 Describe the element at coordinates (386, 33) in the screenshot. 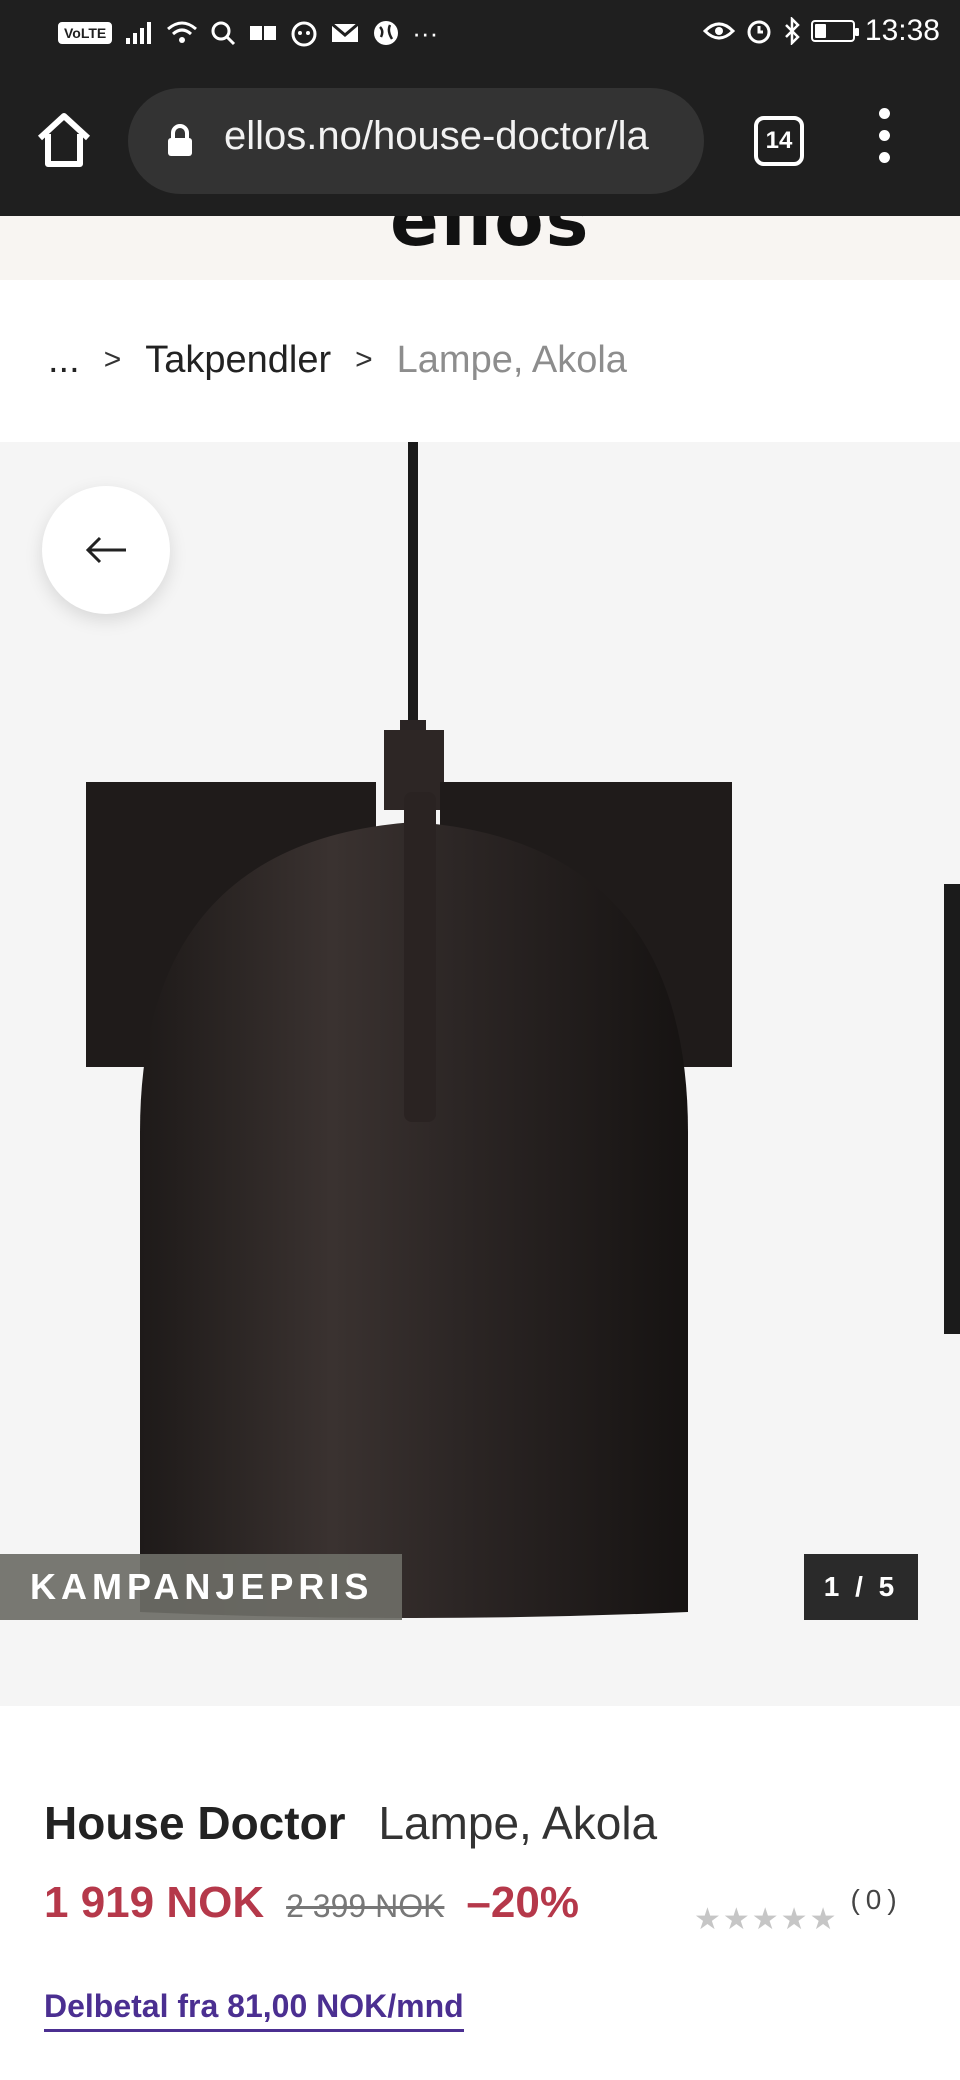

I see `globe-icon` at that location.